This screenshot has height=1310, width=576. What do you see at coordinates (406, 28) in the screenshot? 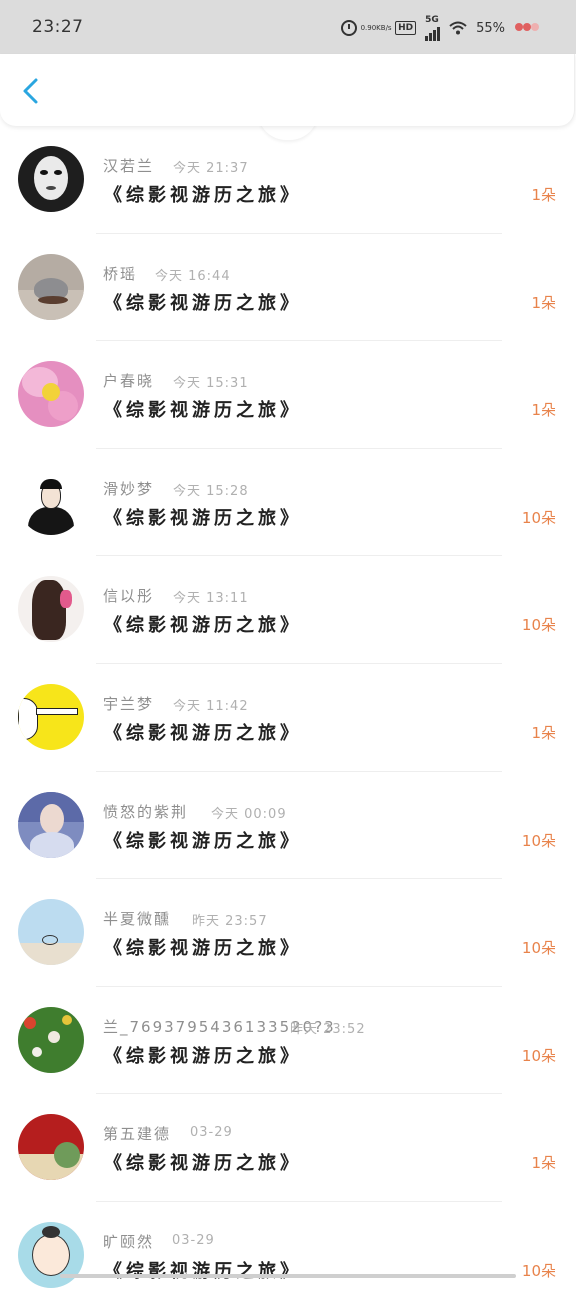
I see `hd-icon: HD` at bounding box center [406, 28].